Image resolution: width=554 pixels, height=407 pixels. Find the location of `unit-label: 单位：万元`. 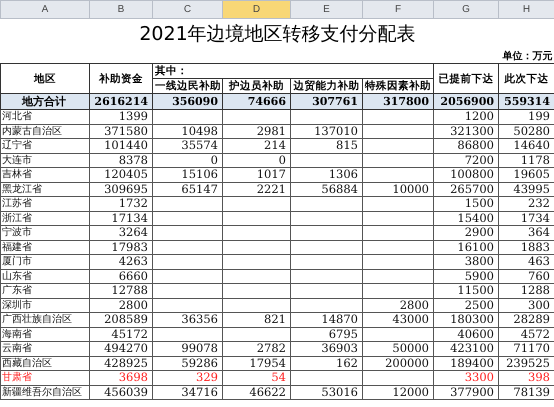

unit-label: 单位：万元 is located at coordinates (277, 56).